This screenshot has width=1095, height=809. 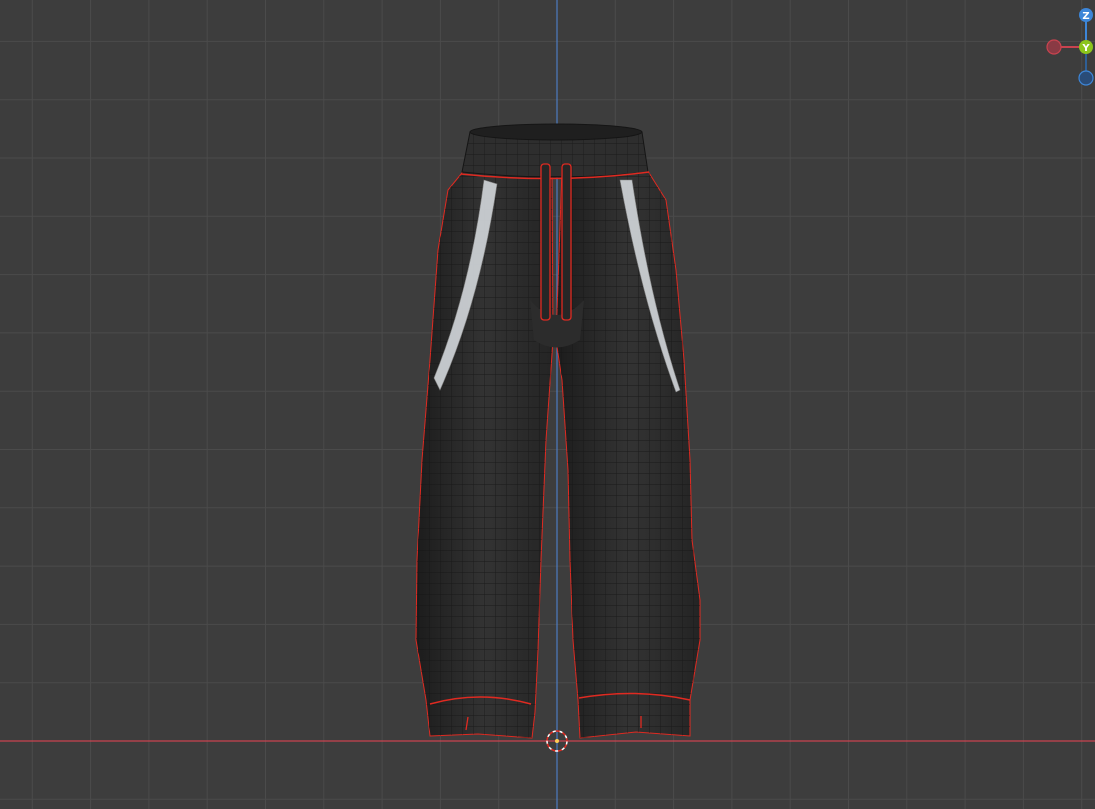 I want to click on navigation-gizmo-icon: Z Y, so click(x=1070, y=47).